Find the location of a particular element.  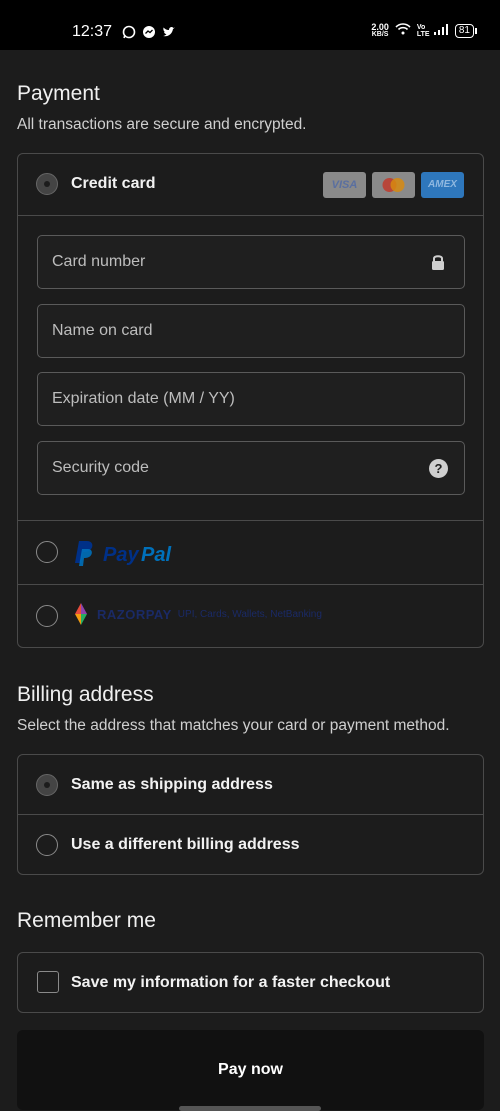

same-as-shipping-radio is located at coordinates (47, 785).